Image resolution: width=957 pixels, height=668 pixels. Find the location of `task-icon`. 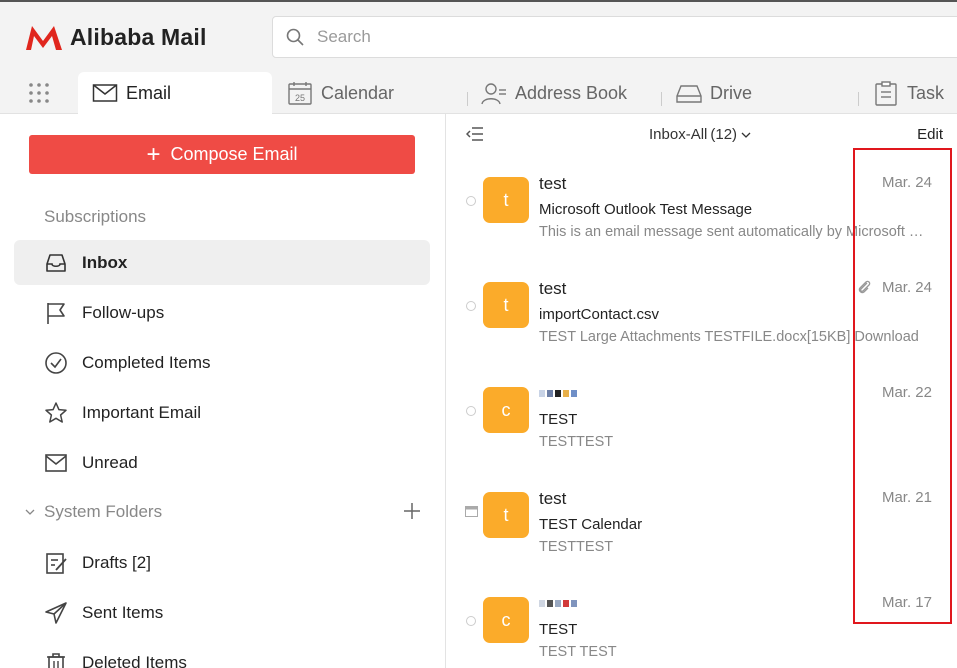

task-icon is located at coordinates (886, 93).